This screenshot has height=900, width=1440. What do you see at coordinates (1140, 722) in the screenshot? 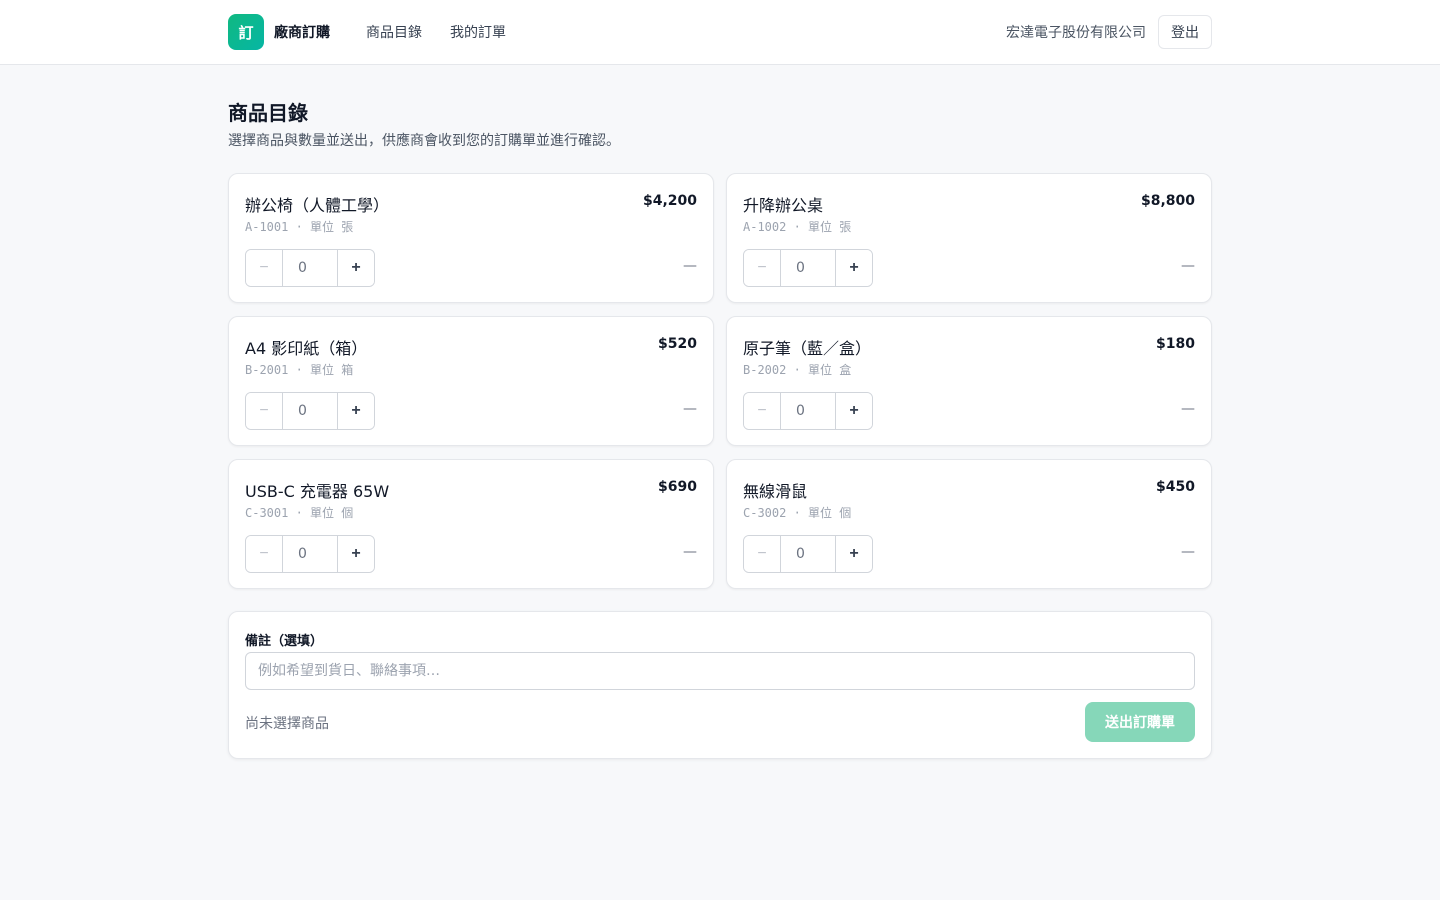
I see `submit-order-button: 送出訂購單` at bounding box center [1140, 722].